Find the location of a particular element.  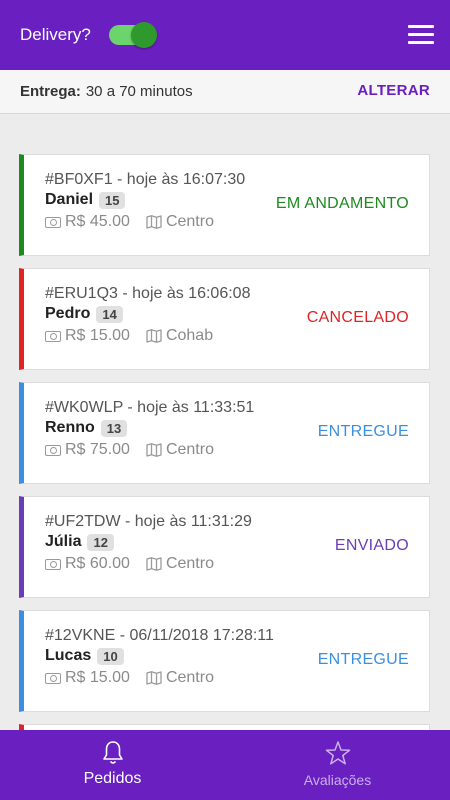

hamburger-menu-icon is located at coordinates (421, 35).